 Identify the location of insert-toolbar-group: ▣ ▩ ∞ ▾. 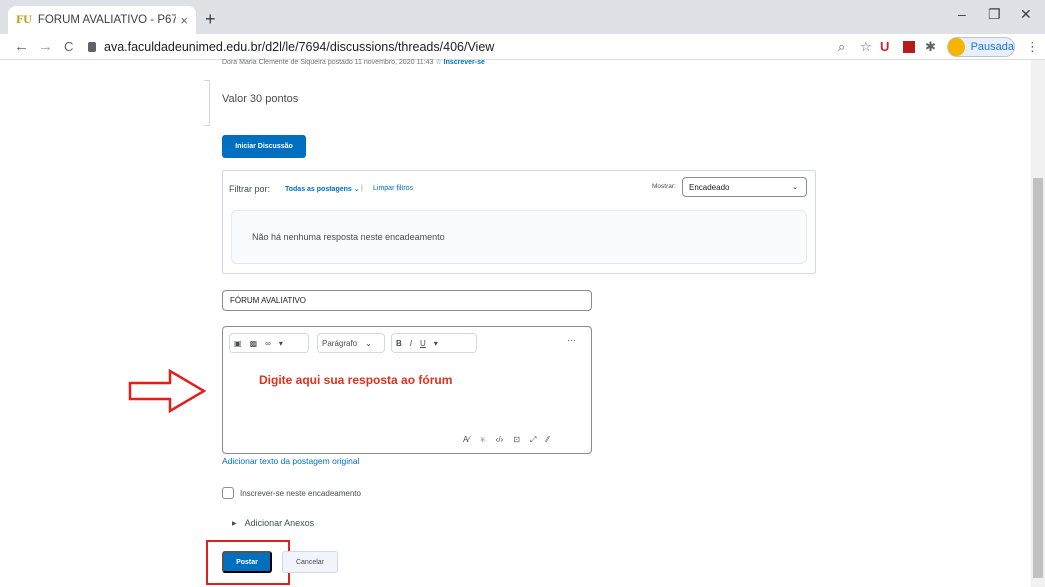
(269, 343).